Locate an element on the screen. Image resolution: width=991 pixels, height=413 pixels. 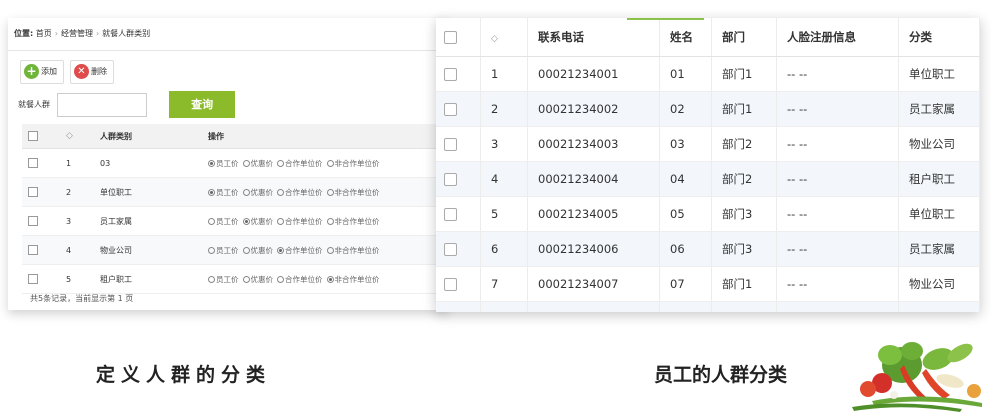
row-index: 2 is located at coordinates (504, 109).